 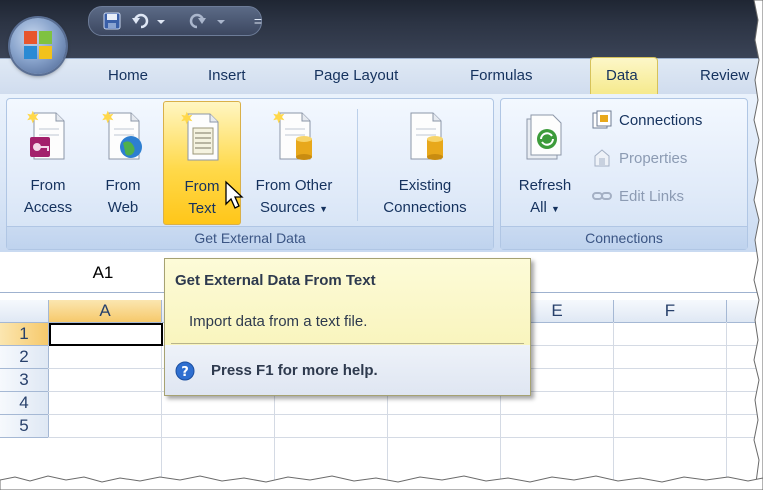 What do you see at coordinates (24, 357) in the screenshot?
I see `row-header-2: 2` at bounding box center [24, 357].